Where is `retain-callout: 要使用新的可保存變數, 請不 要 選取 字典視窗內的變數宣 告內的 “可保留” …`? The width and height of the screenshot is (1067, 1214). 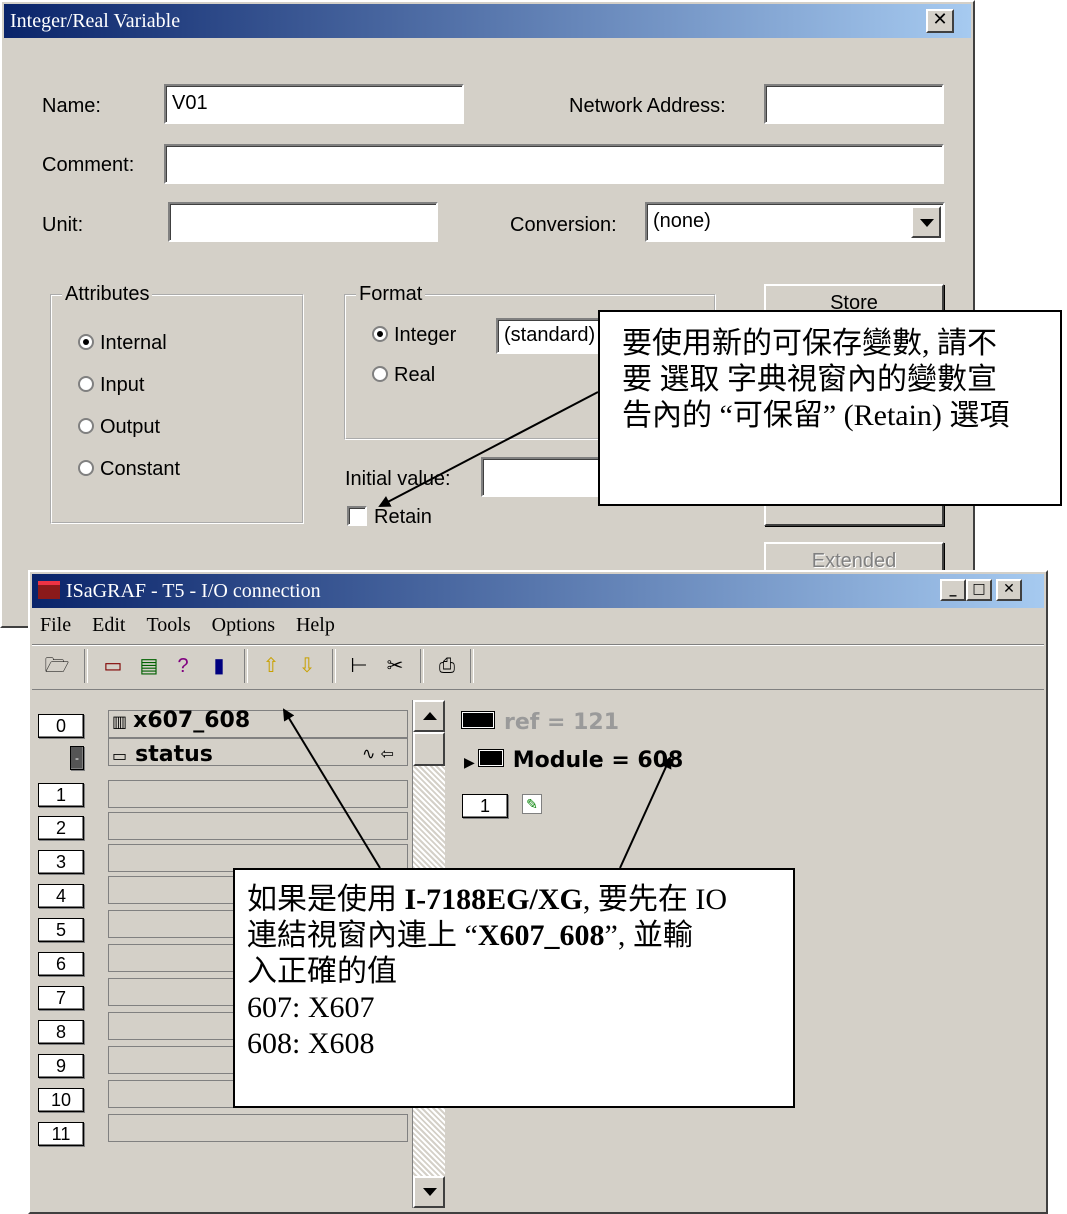
retain-callout: 要使用新的可保存變數, 請不 要 選取 字典視窗內的變數宣 告內的 “可保留” … is located at coordinates (830, 408).